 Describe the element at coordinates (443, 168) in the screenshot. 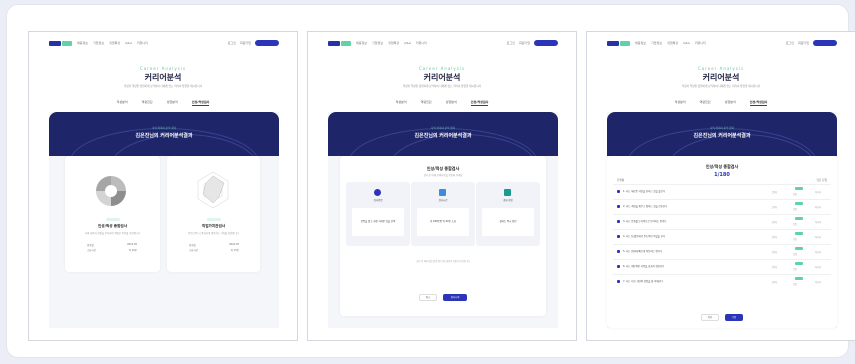

I see `panel-title: 인성/적성 종합검사` at that location.